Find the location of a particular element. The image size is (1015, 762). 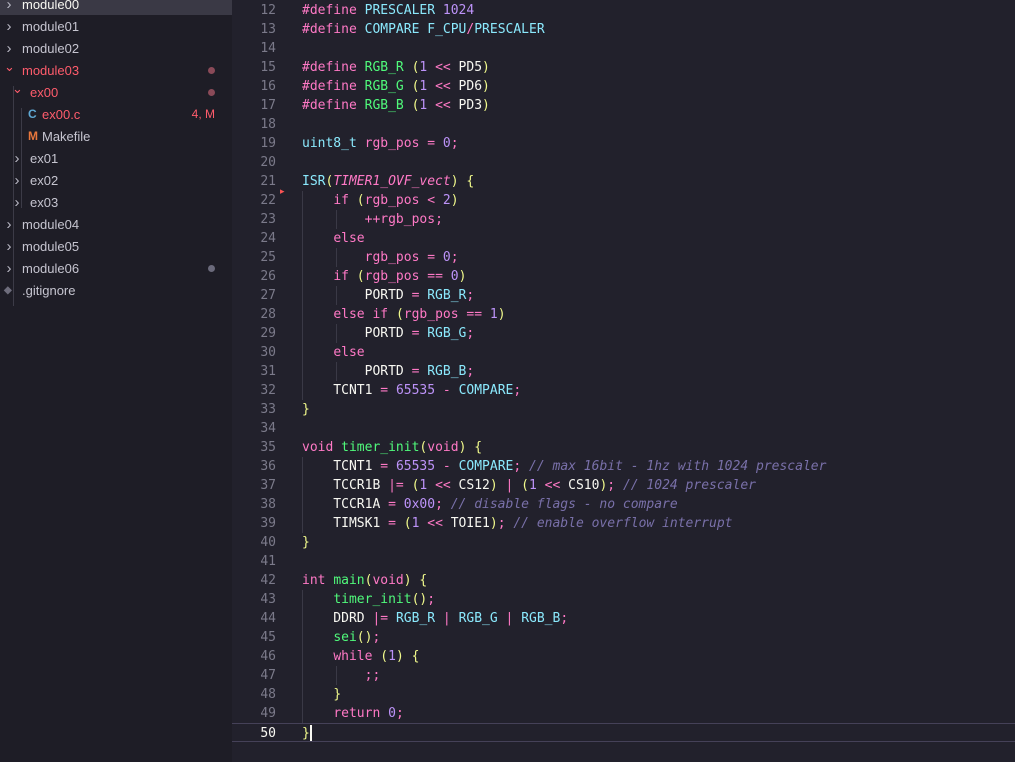

code-line: 20 is located at coordinates (623, 162).